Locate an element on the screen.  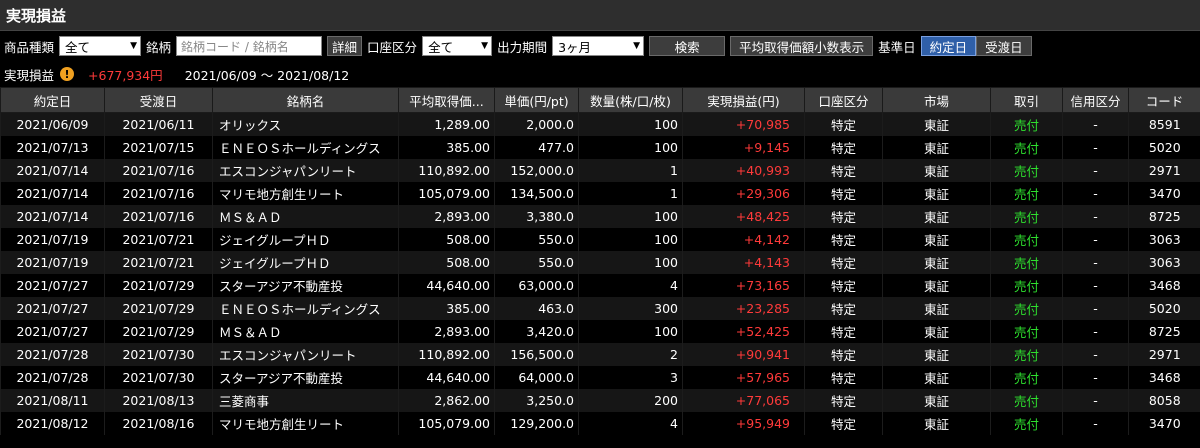
header-realized-pl: 実現損益(円) is located at coordinates (743, 100).